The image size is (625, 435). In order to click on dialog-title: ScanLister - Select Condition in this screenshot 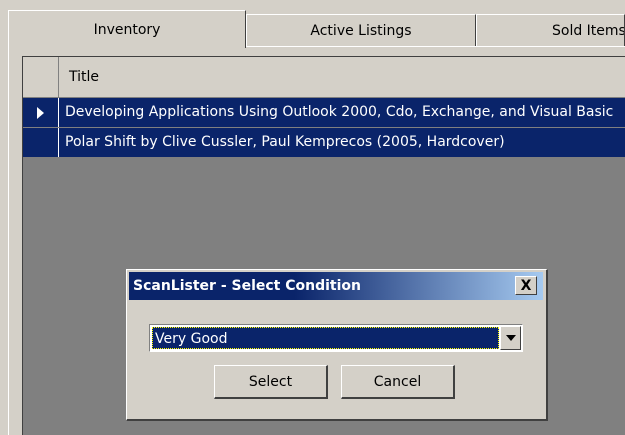, I will do `click(247, 286)`.